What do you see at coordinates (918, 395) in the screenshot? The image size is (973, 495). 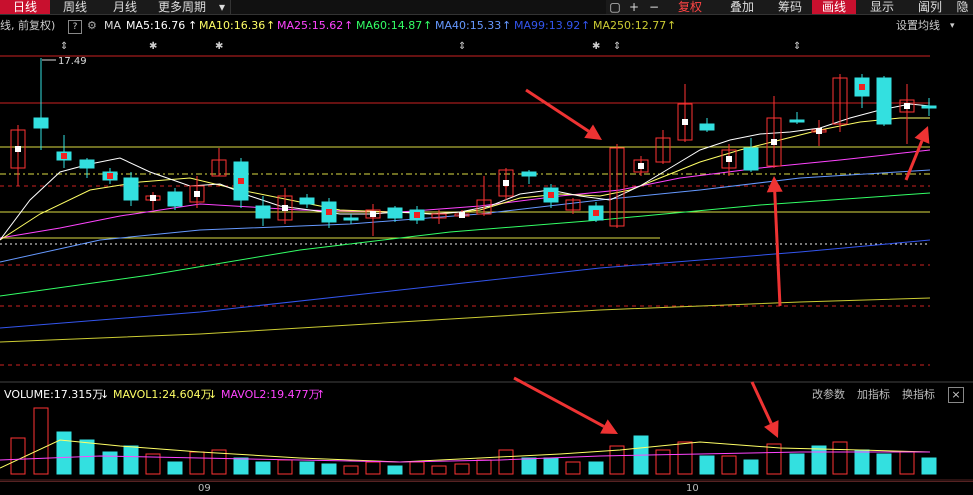 I see `switch-indicator-button: 换指标` at bounding box center [918, 395].